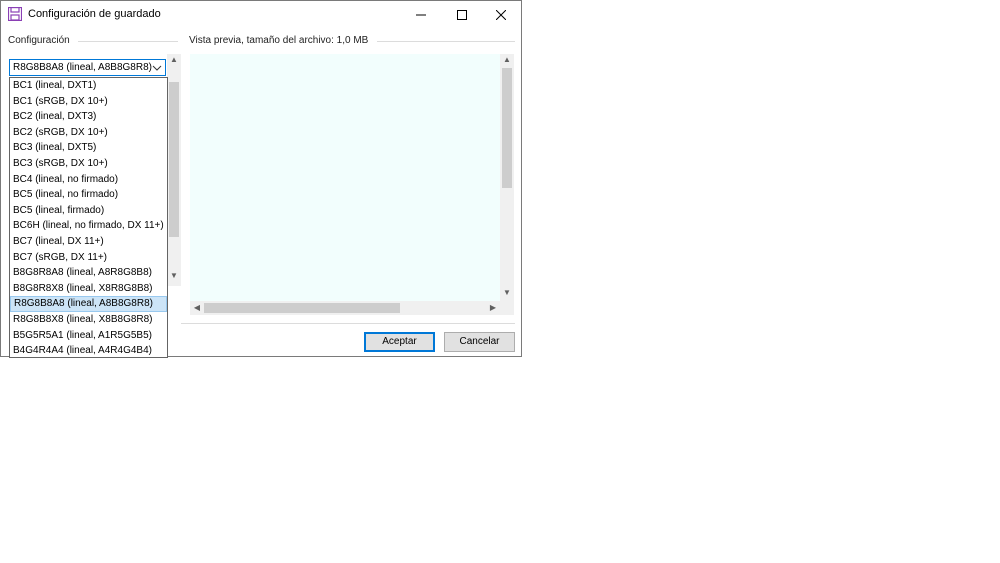 The width and height of the screenshot is (1000, 563). What do you see at coordinates (88, 195) in the screenshot?
I see `dropdown-option: BC5 (lineal, no firmado)` at bounding box center [88, 195].